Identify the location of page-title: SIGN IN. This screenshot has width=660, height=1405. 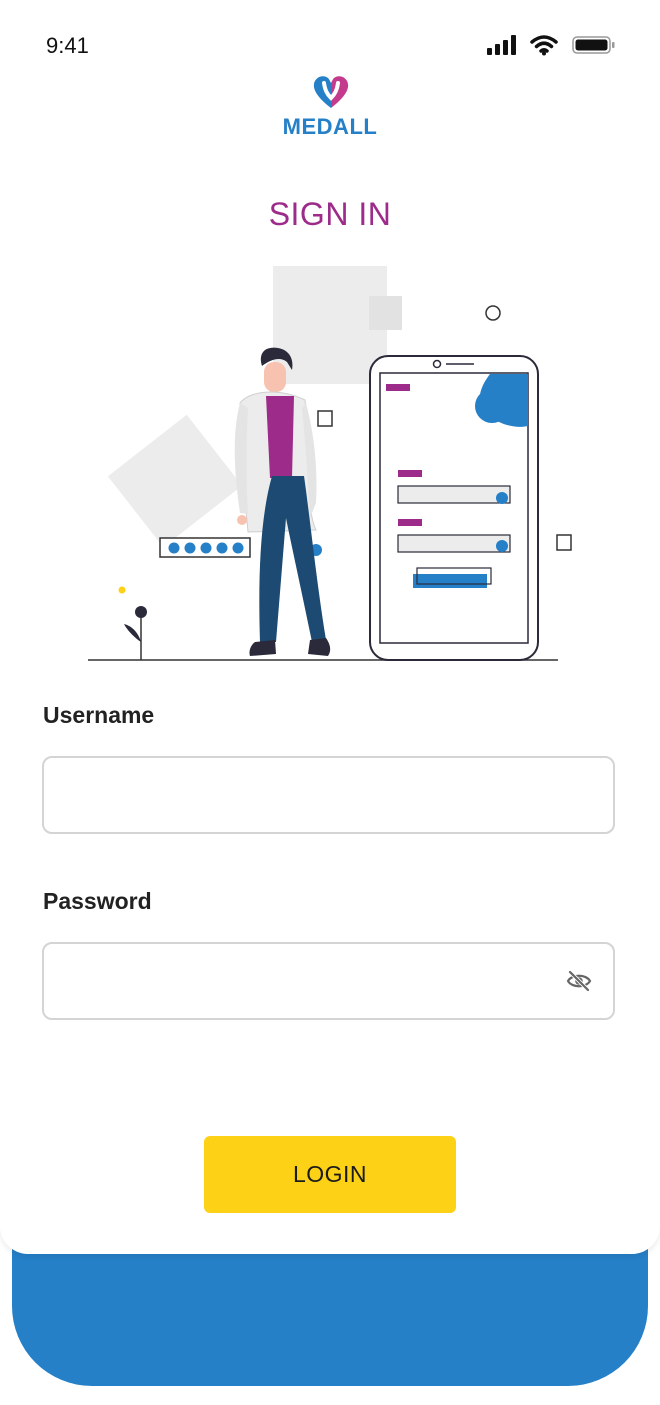
(330, 214).